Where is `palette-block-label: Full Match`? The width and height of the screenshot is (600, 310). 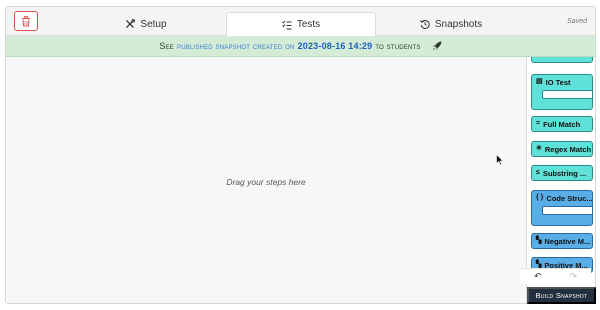
palette-block-label: Full Match is located at coordinates (562, 124).